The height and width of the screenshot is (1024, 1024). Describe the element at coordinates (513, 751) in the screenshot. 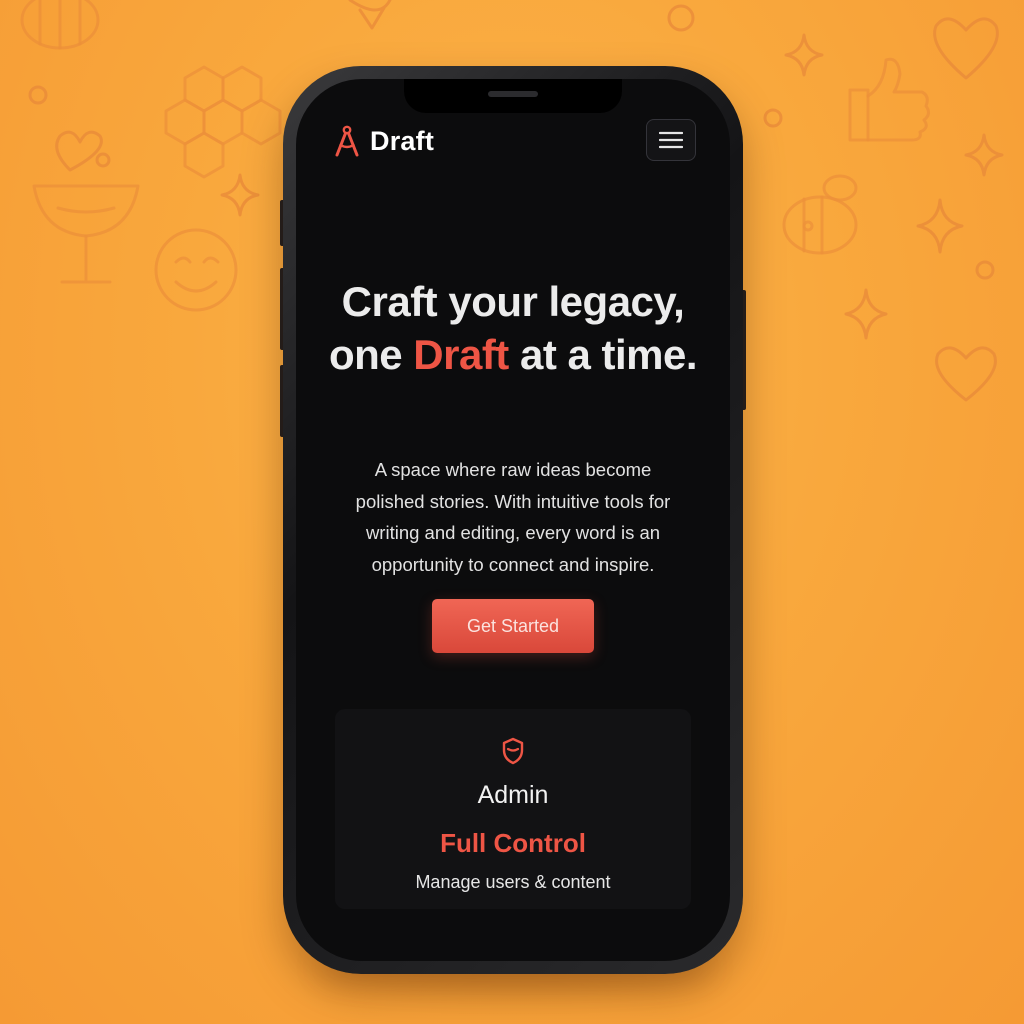

I see `shield-icon` at that location.